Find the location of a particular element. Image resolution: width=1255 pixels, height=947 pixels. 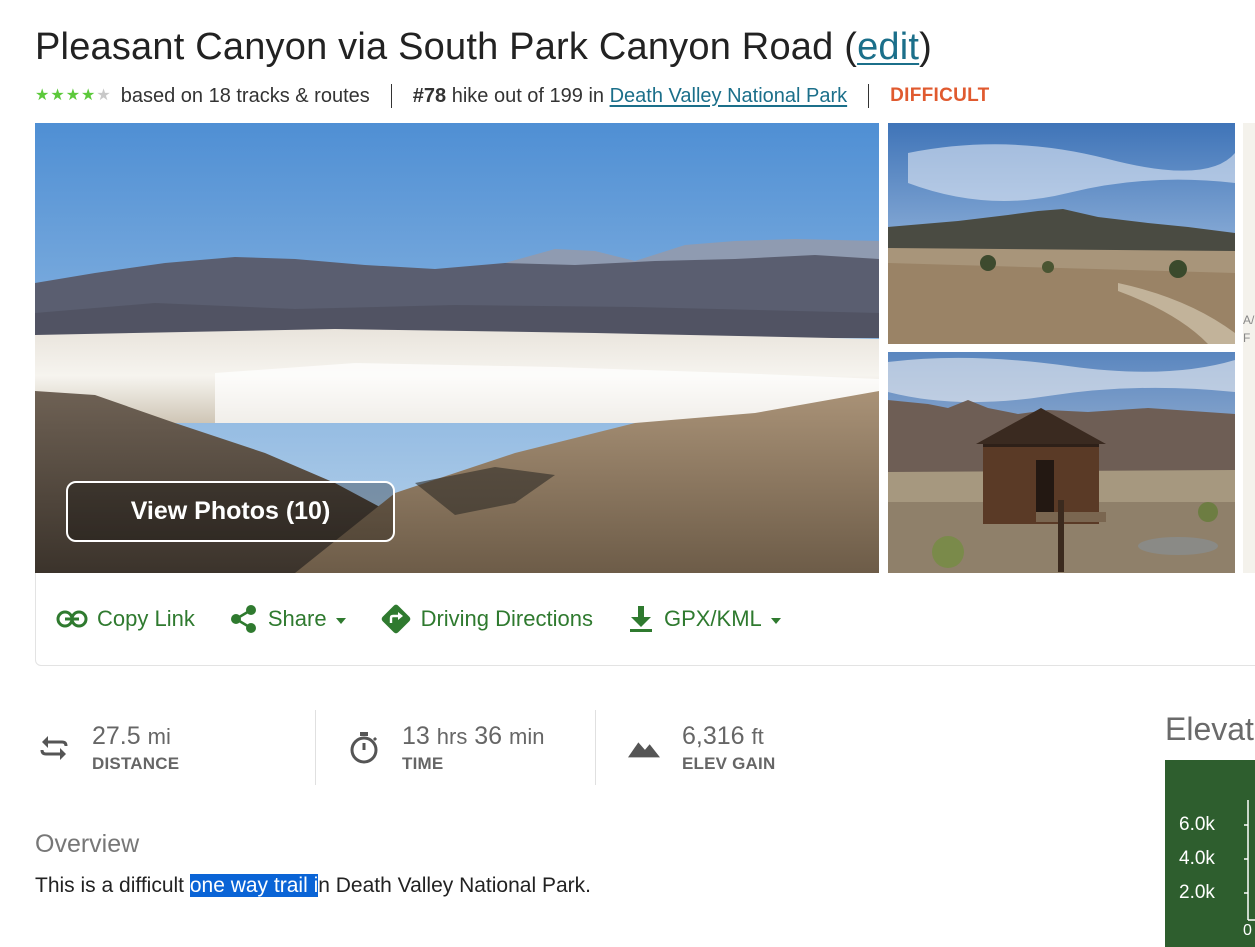

rating-text: based on 18 tracks & routes is located at coordinates (245, 95).